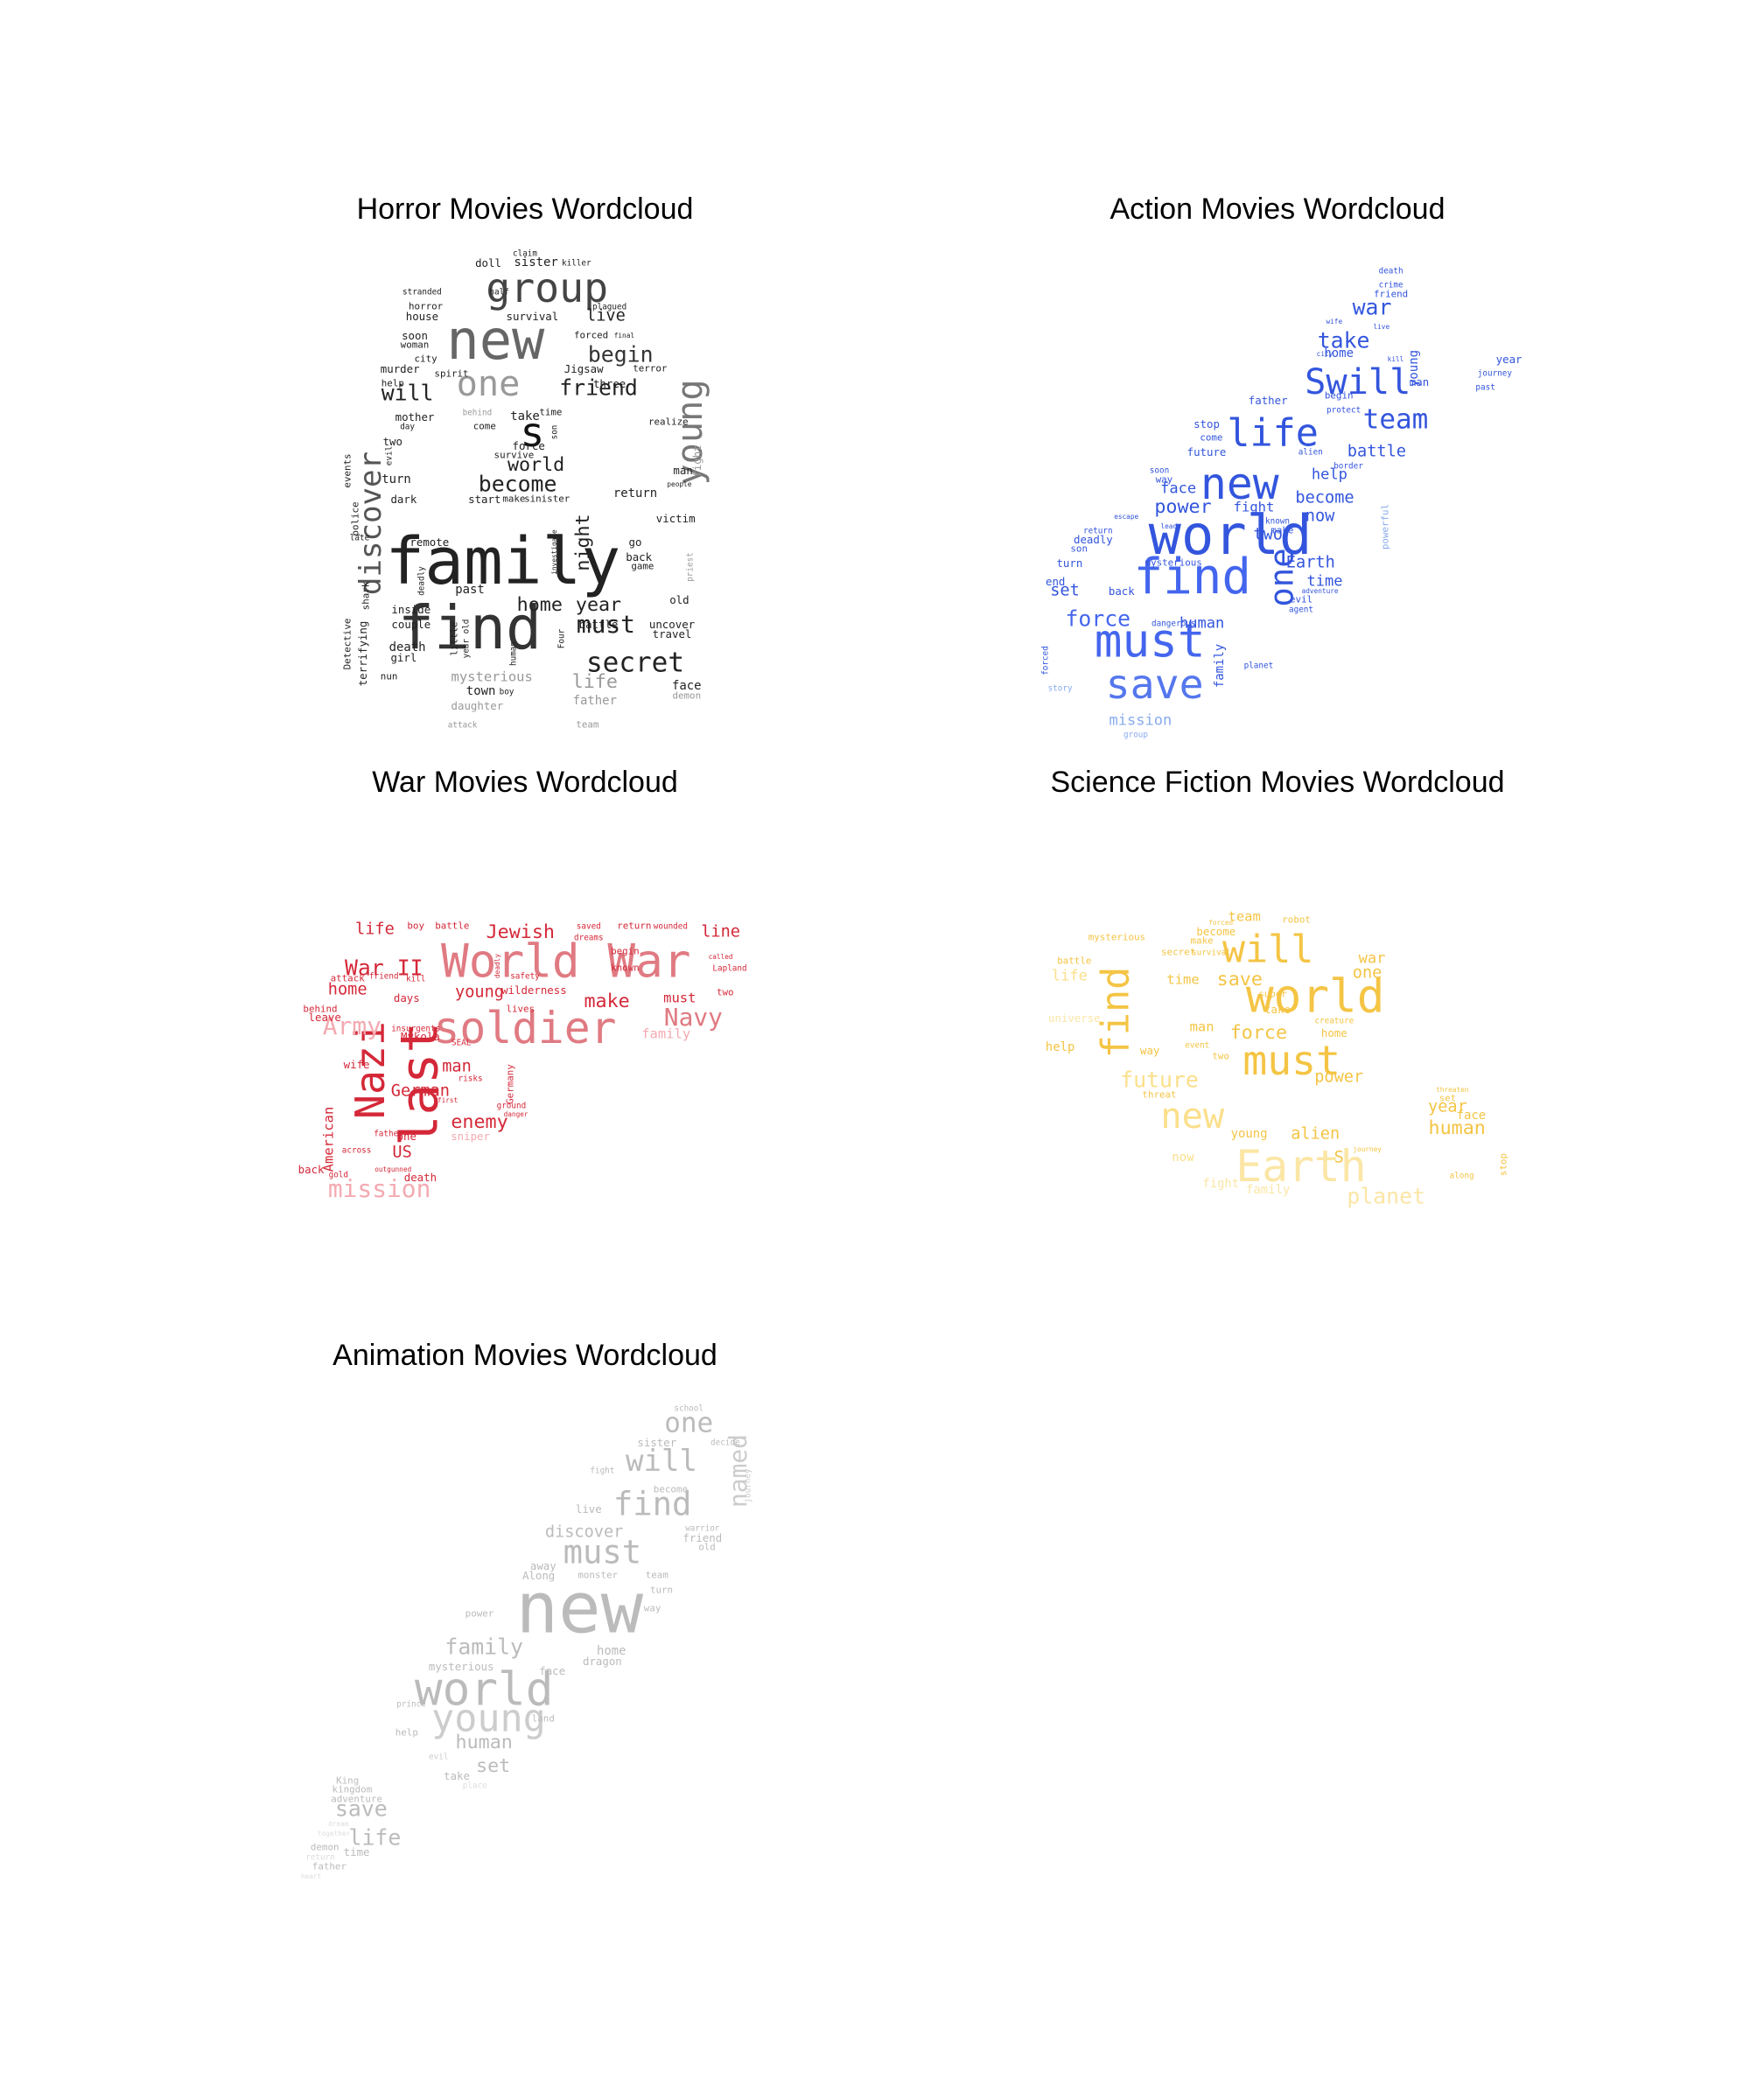  What do you see at coordinates (543, 1718) in the screenshot?
I see `cloud-word: land` at bounding box center [543, 1718].